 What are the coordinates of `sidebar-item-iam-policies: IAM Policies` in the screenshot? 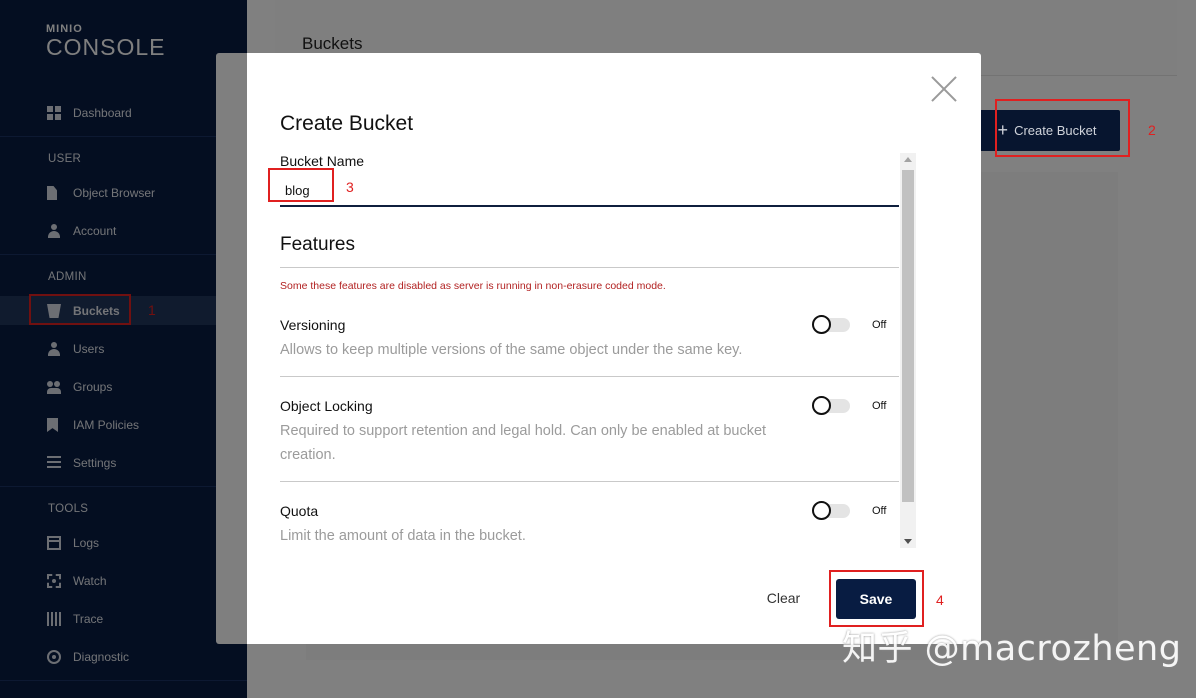 It's located at (132, 425).